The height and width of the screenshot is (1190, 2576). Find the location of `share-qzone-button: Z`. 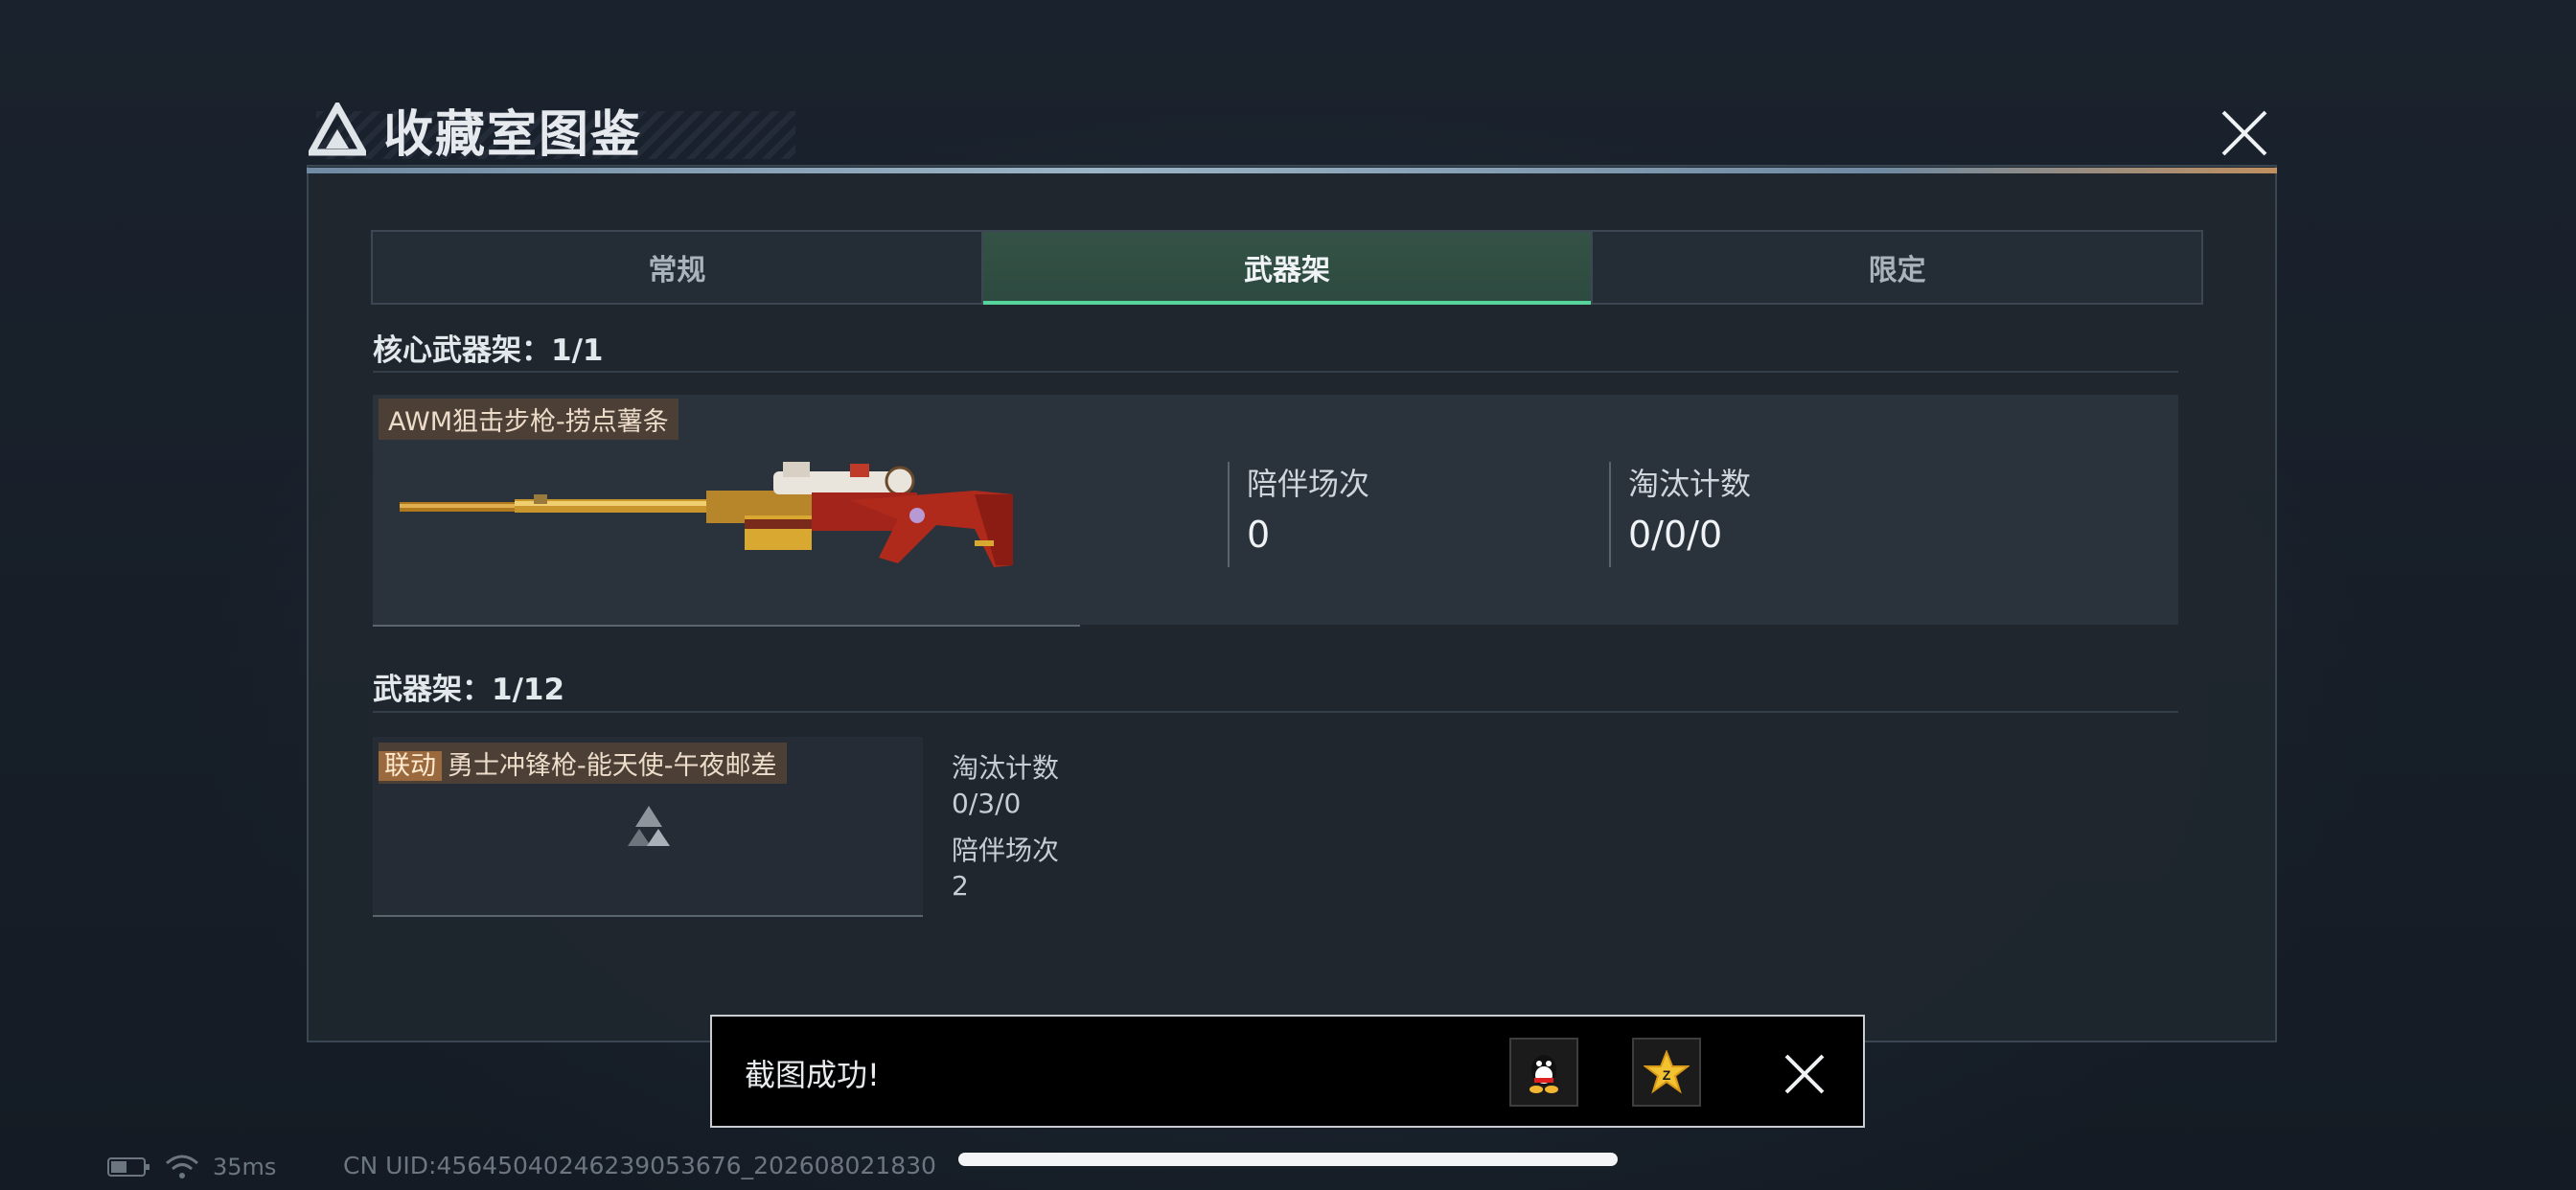

share-qzone-button: Z is located at coordinates (1667, 1072).